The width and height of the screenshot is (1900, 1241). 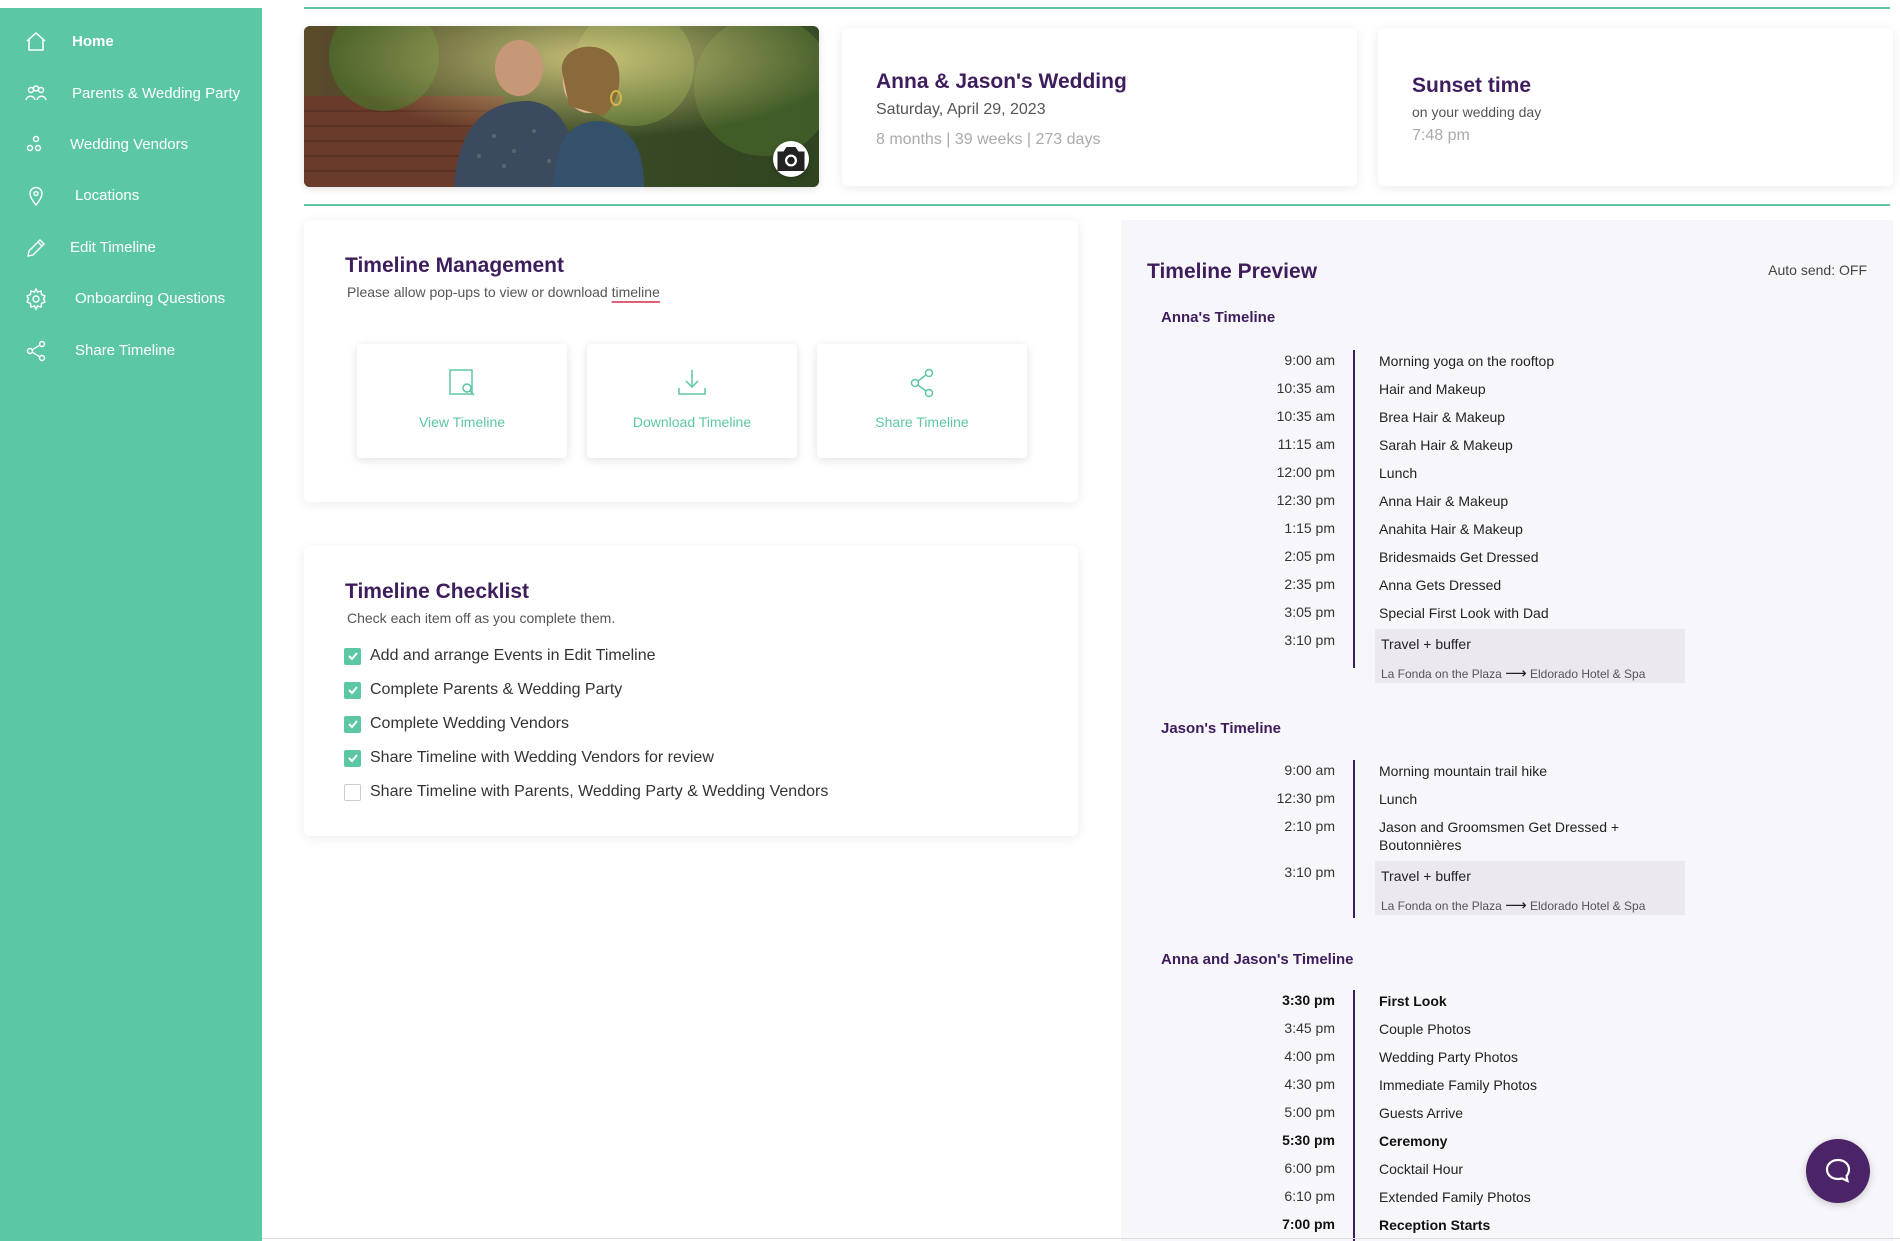 What do you see at coordinates (636, 292) in the screenshot?
I see `timeline-link: timeline` at bounding box center [636, 292].